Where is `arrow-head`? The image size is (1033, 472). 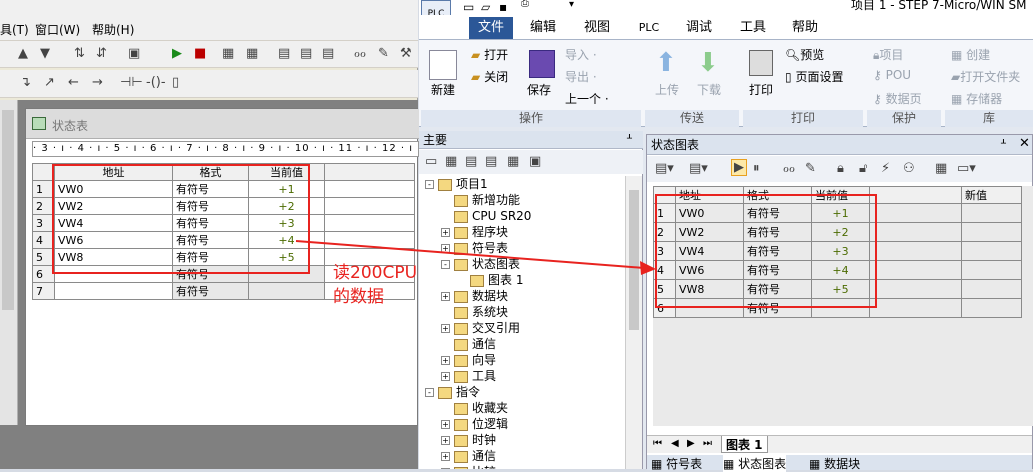 arrow-head is located at coordinates (648, 268).